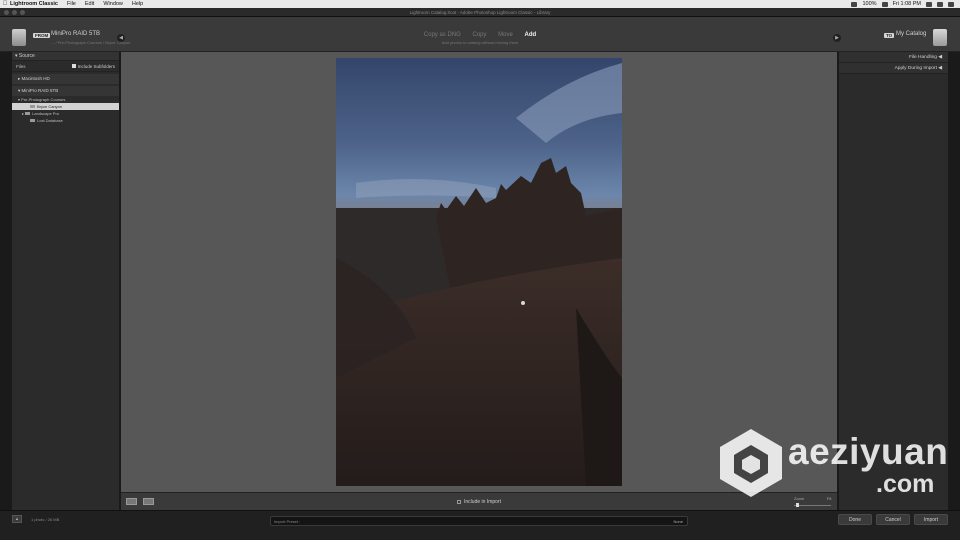 The image size is (960, 540). Describe the element at coordinates (931, 519) in the screenshot. I see `import-button: Import` at that location.